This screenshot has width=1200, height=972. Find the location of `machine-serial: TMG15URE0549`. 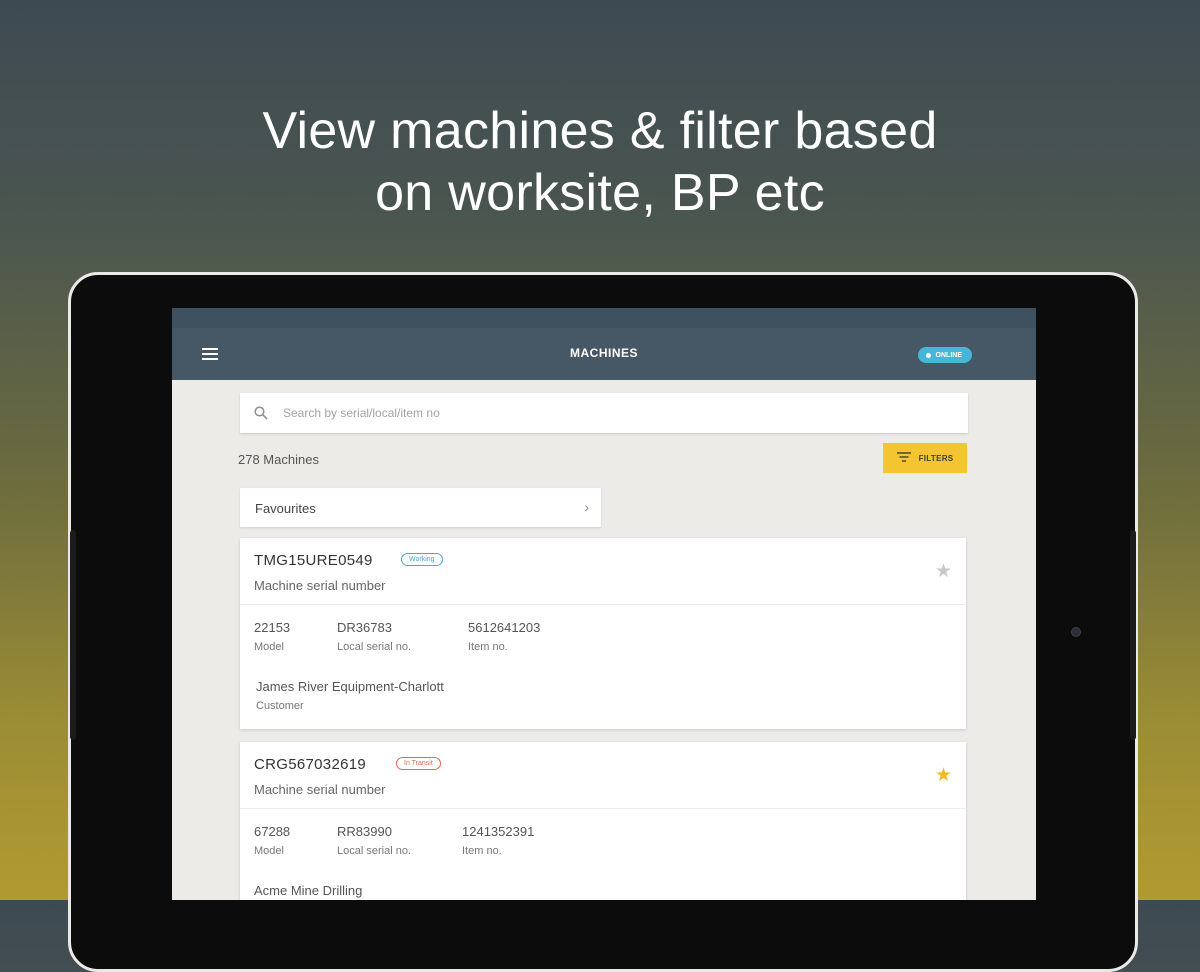

machine-serial: TMG15URE0549 is located at coordinates (313, 560).